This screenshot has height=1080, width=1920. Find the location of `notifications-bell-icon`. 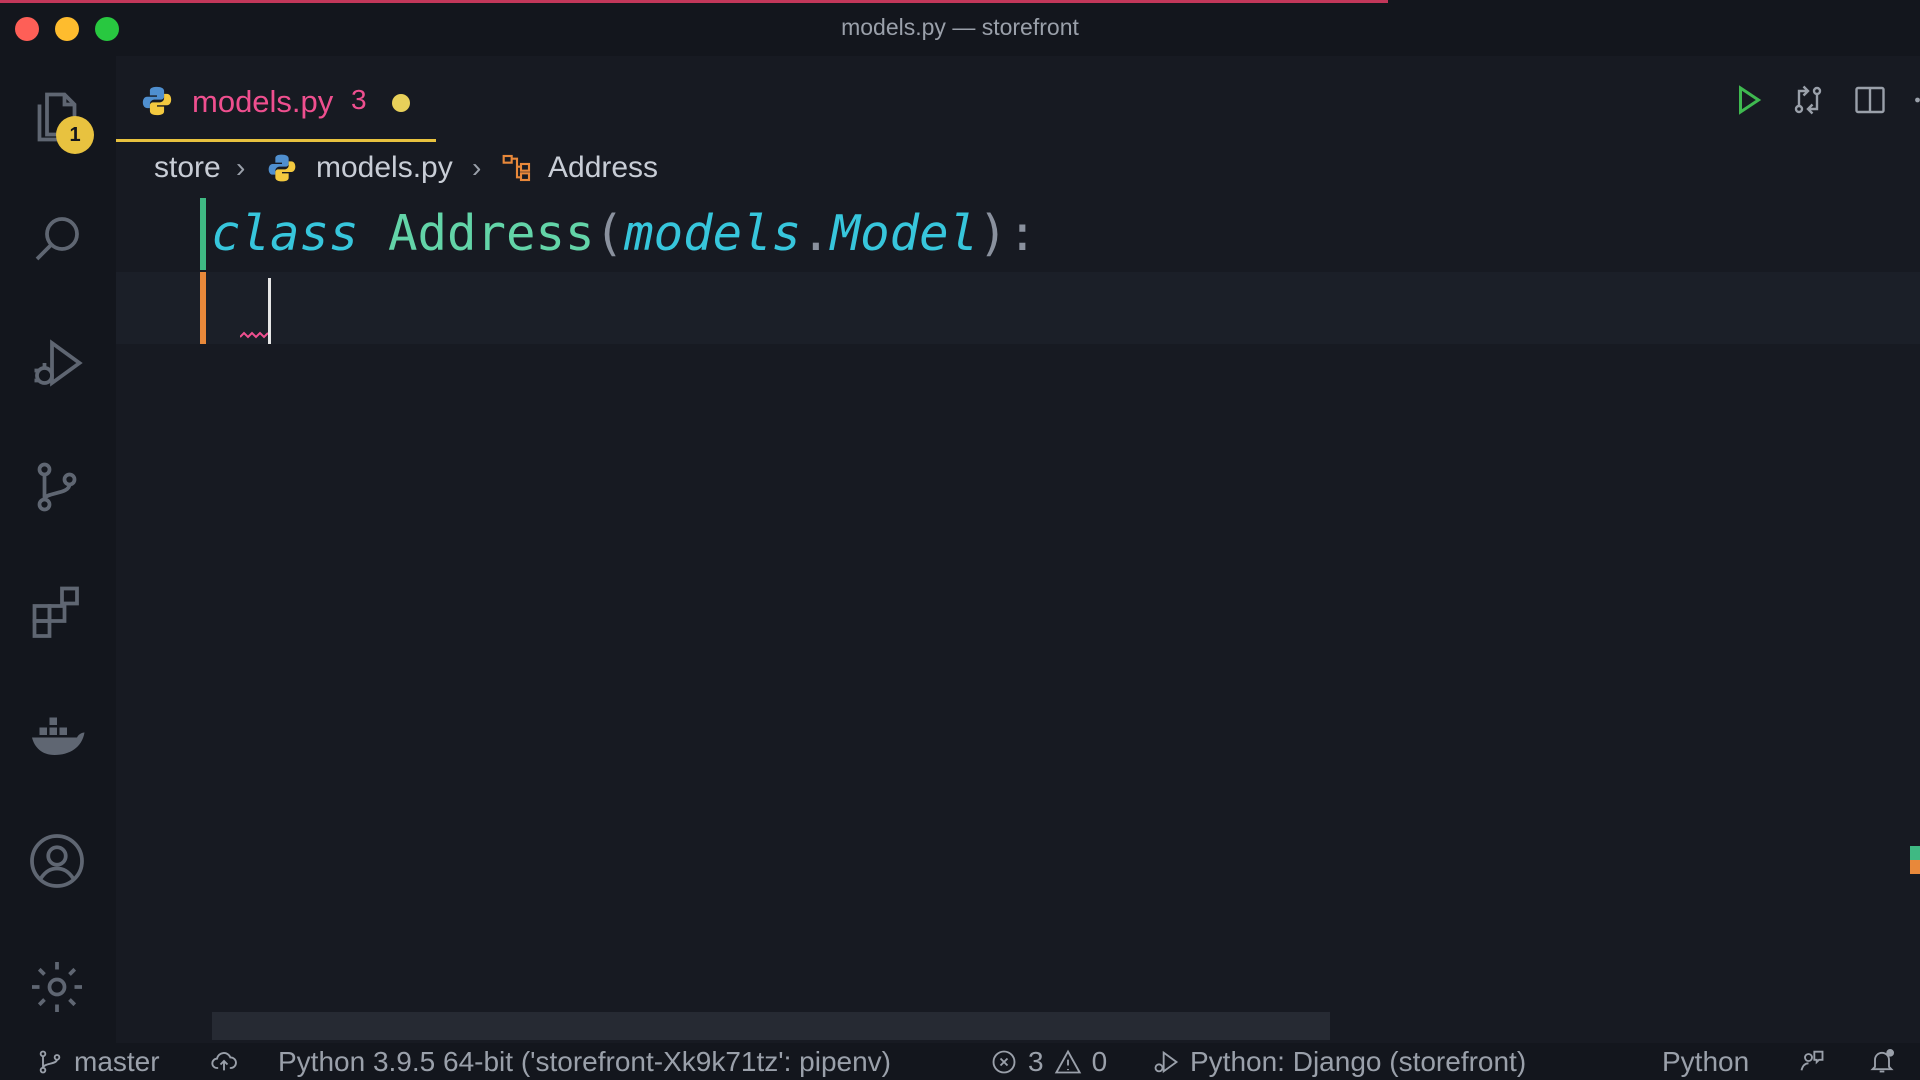

notifications-bell-icon is located at coordinates (1882, 1061).